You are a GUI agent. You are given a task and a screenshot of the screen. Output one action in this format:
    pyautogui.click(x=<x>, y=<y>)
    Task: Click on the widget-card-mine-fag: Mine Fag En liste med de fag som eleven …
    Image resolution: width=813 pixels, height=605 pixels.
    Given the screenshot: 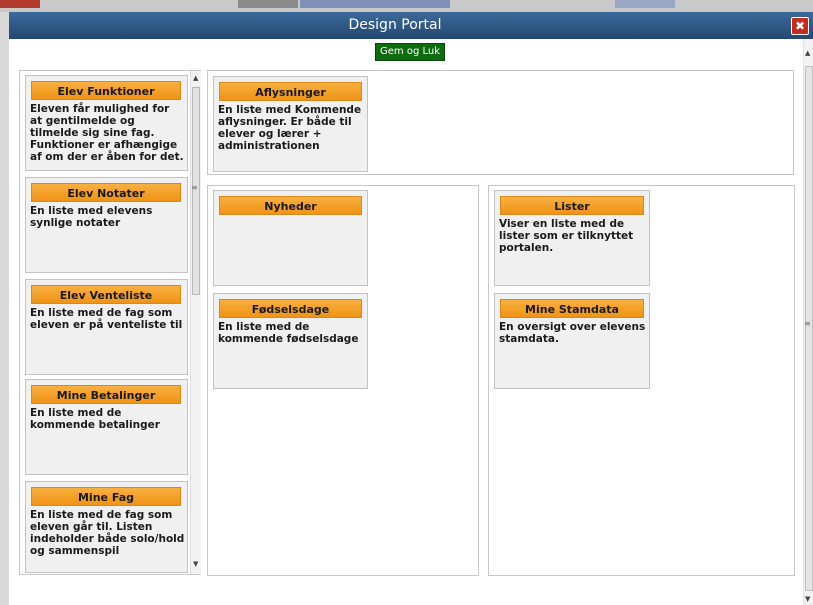 What is the action you would take?
    pyautogui.click(x=106, y=527)
    